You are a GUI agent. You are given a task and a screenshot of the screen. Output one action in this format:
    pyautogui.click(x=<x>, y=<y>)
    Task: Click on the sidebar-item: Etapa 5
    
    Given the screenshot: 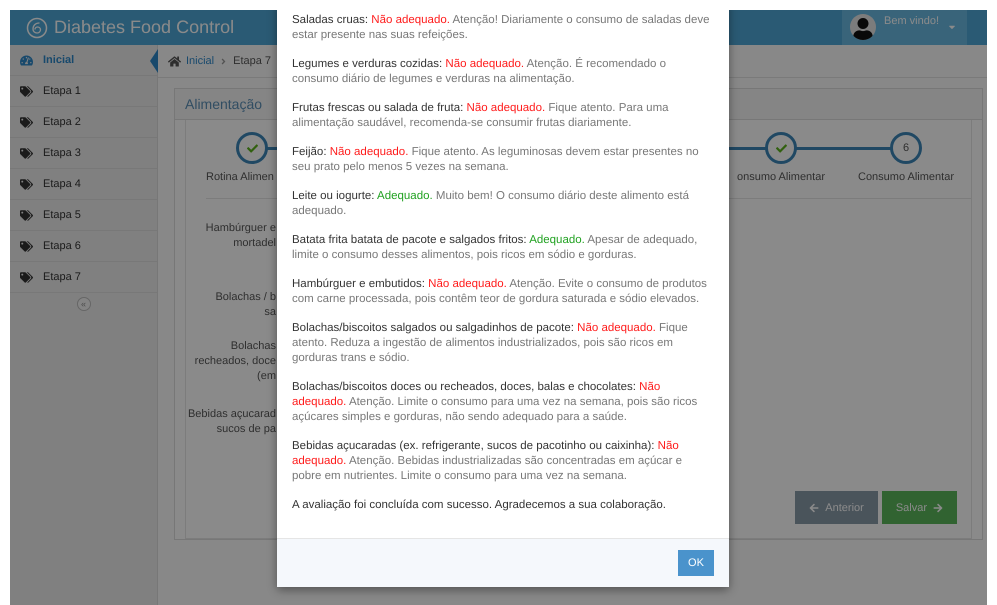 What is the action you would take?
    pyautogui.click(x=83, y=215)
    